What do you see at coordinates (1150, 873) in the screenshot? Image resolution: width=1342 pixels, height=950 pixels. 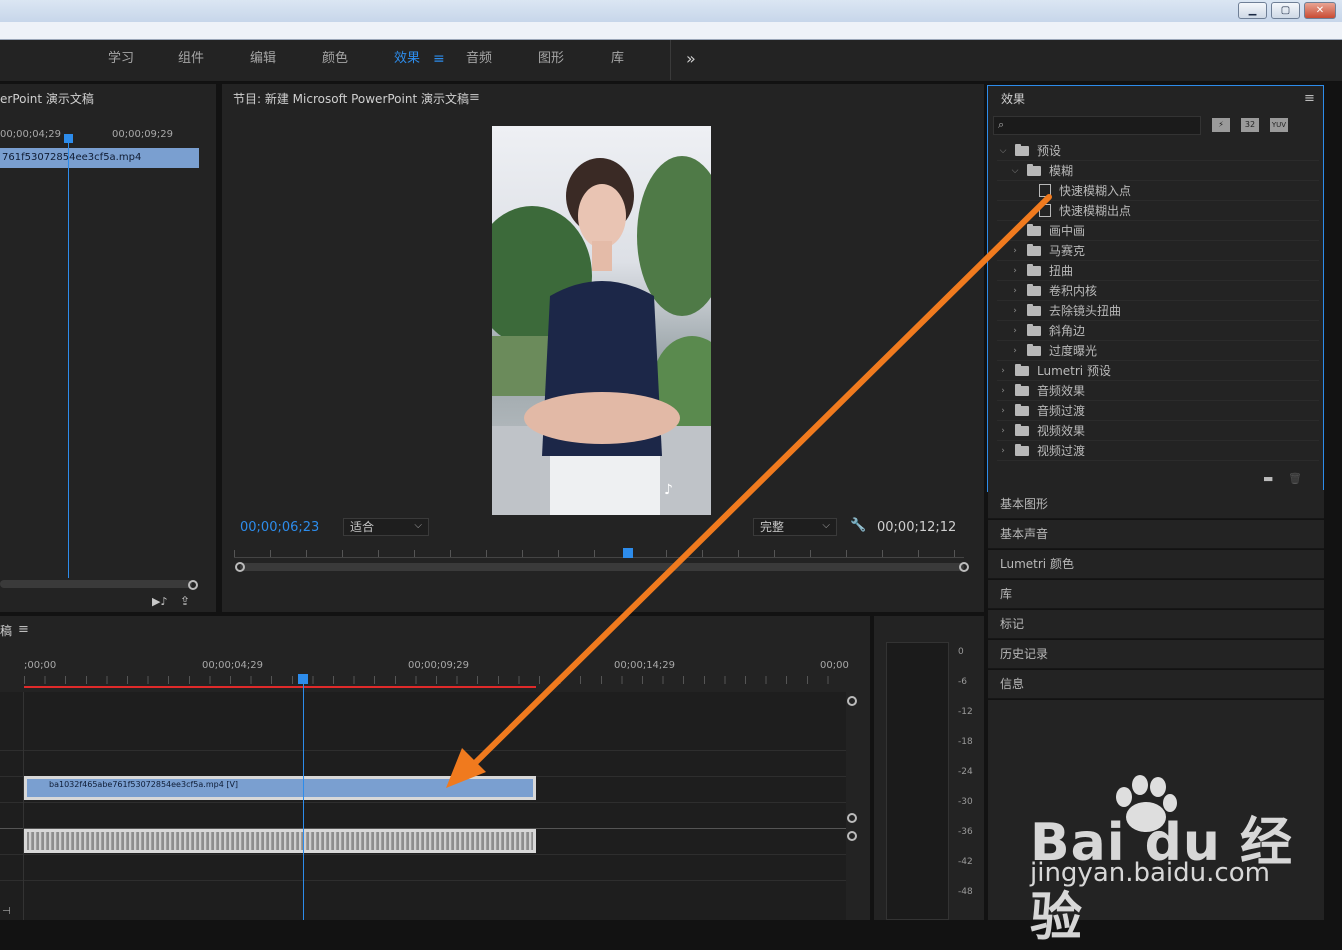 I see `watermark-url: jingyan.baidu.com` at bounding box center [1150, 873].